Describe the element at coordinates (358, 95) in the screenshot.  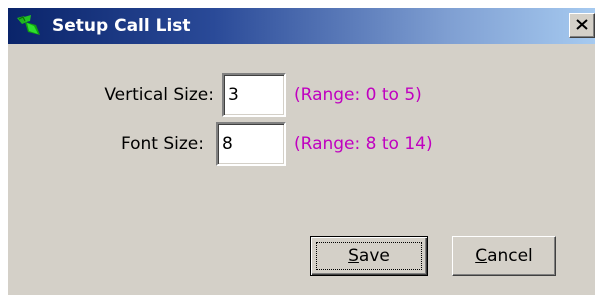
I see `vertical-size-range-hint: (Range: 0 to 5)` at that location.